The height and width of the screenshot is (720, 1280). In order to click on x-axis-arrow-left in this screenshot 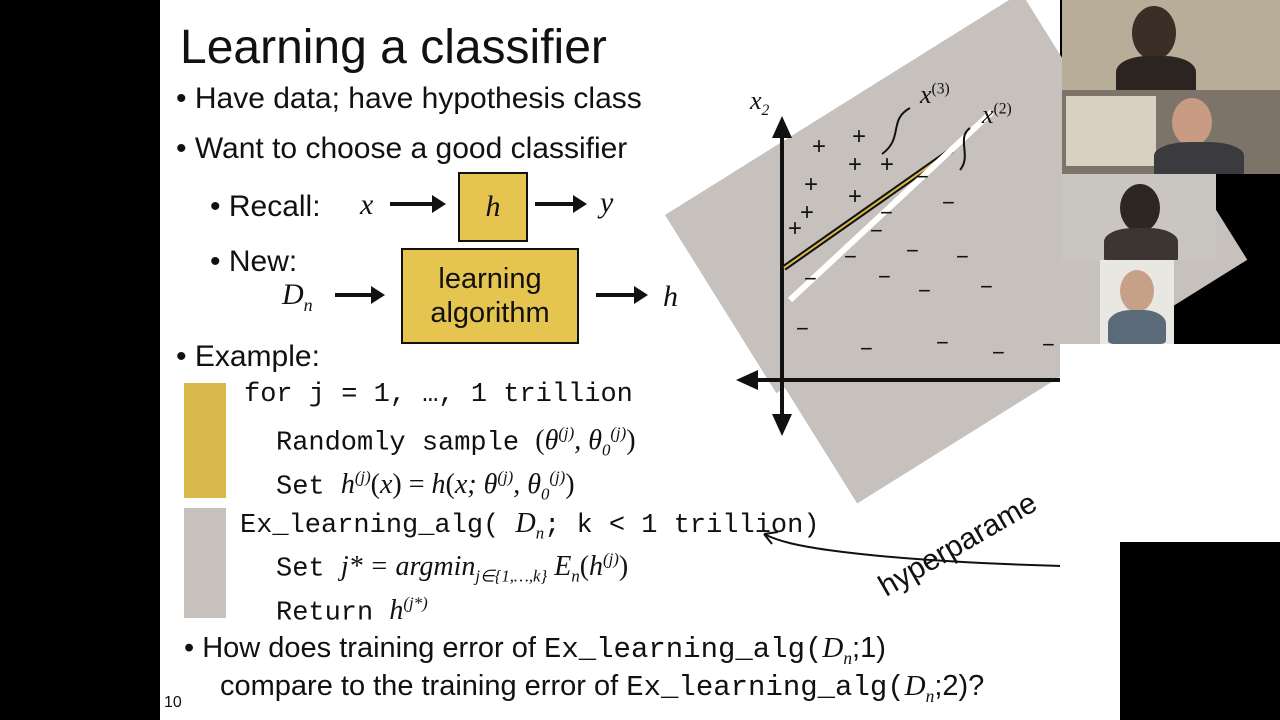, I will do `click(747, 380)`.